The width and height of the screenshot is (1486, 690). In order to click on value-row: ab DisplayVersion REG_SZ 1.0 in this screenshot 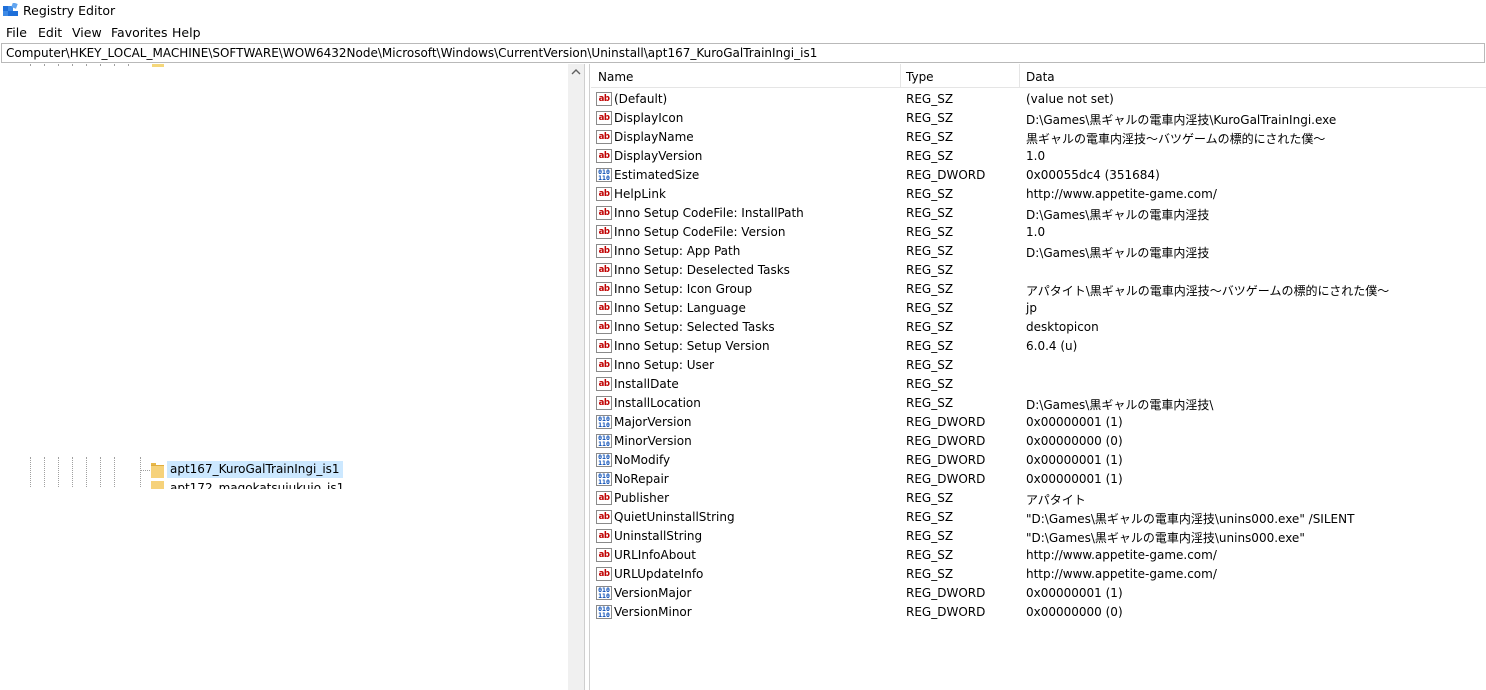, I will do `click(1038, 156)`.